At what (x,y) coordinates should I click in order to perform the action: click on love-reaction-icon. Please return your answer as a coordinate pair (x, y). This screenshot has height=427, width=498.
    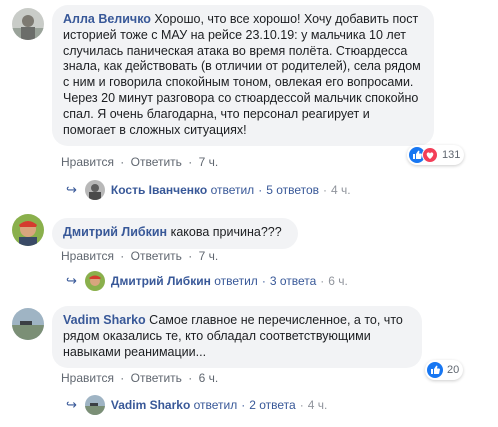
    Looking at the image, I should click on (430, 155).